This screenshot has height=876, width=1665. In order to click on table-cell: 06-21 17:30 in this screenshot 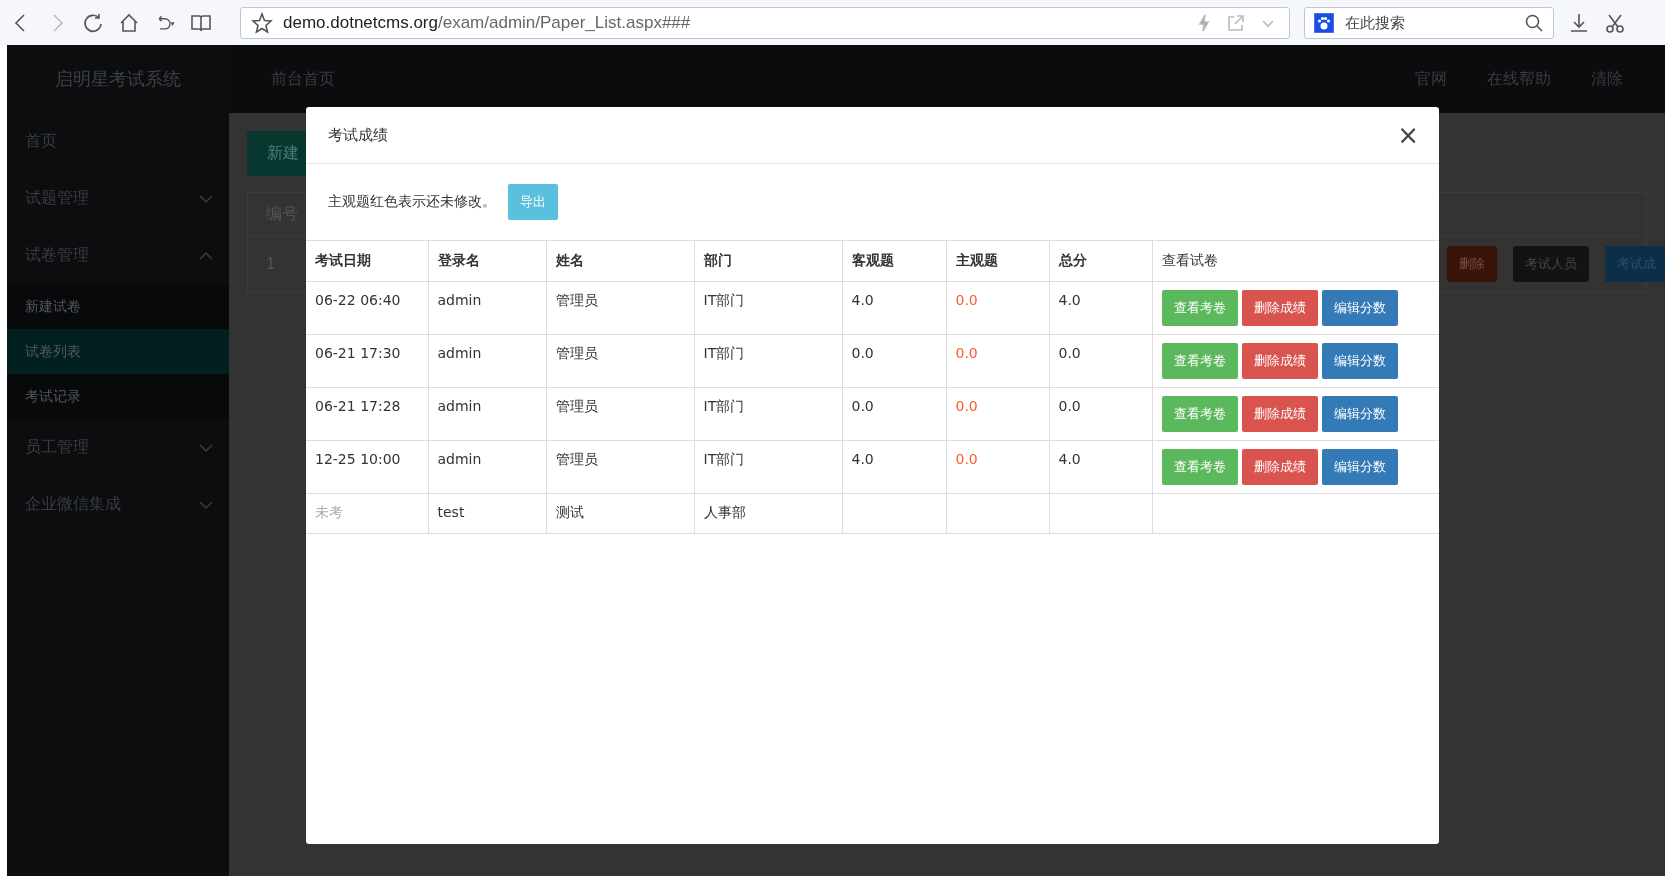, I will do `click(367, 361)`.